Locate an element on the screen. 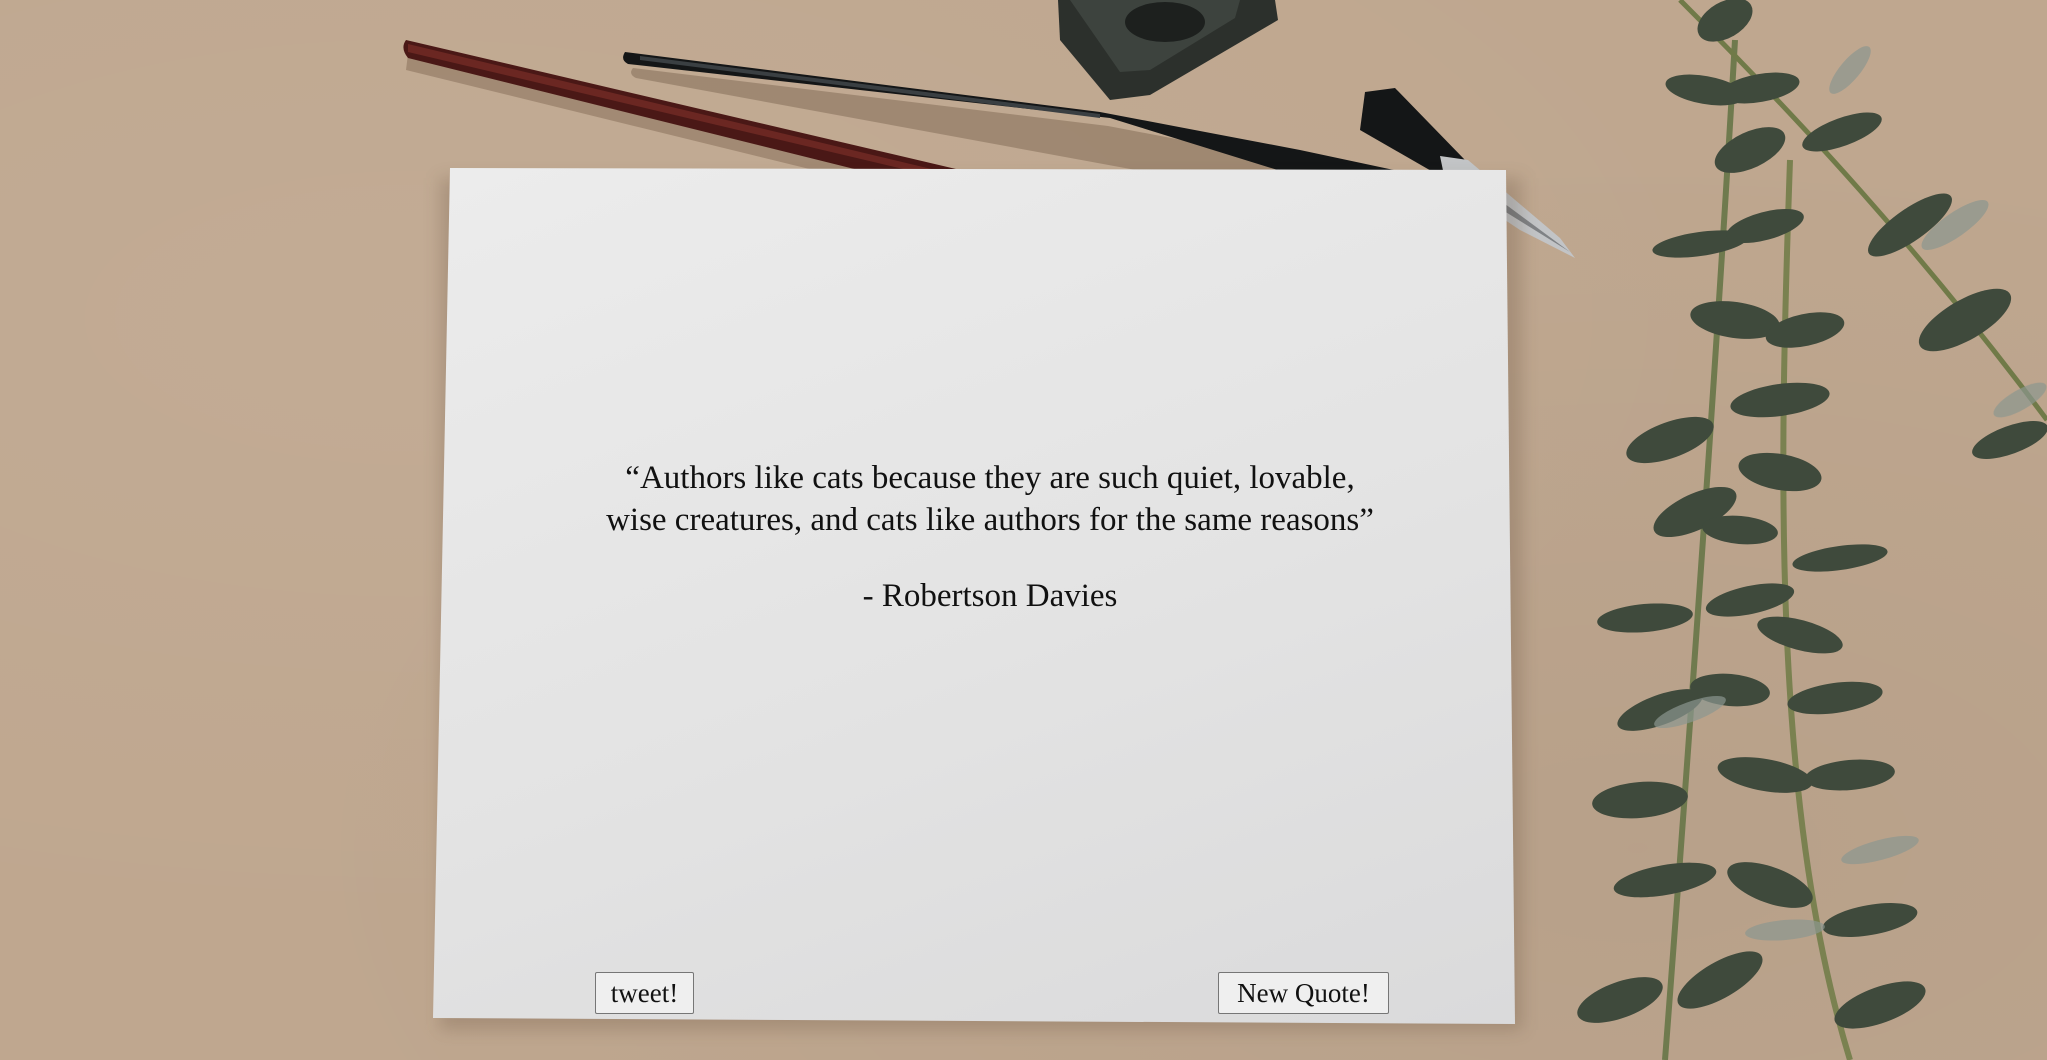 The width and height of the screenshot is (2047, 1060). new-quote-button: New Quote! is located at coordinates (1303, 993).